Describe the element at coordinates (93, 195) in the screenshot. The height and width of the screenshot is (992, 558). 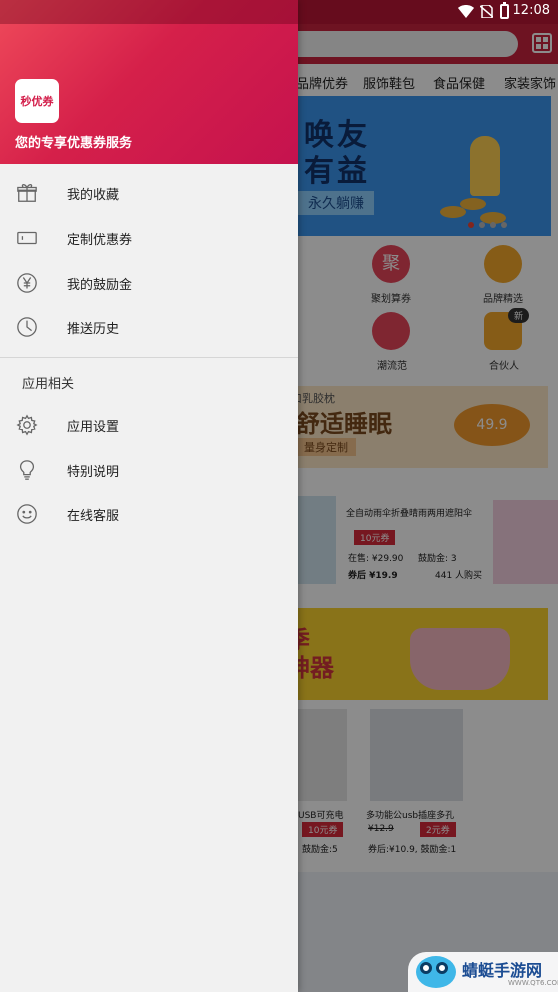
I see `menu-item-label: 我的收藏` at that location.